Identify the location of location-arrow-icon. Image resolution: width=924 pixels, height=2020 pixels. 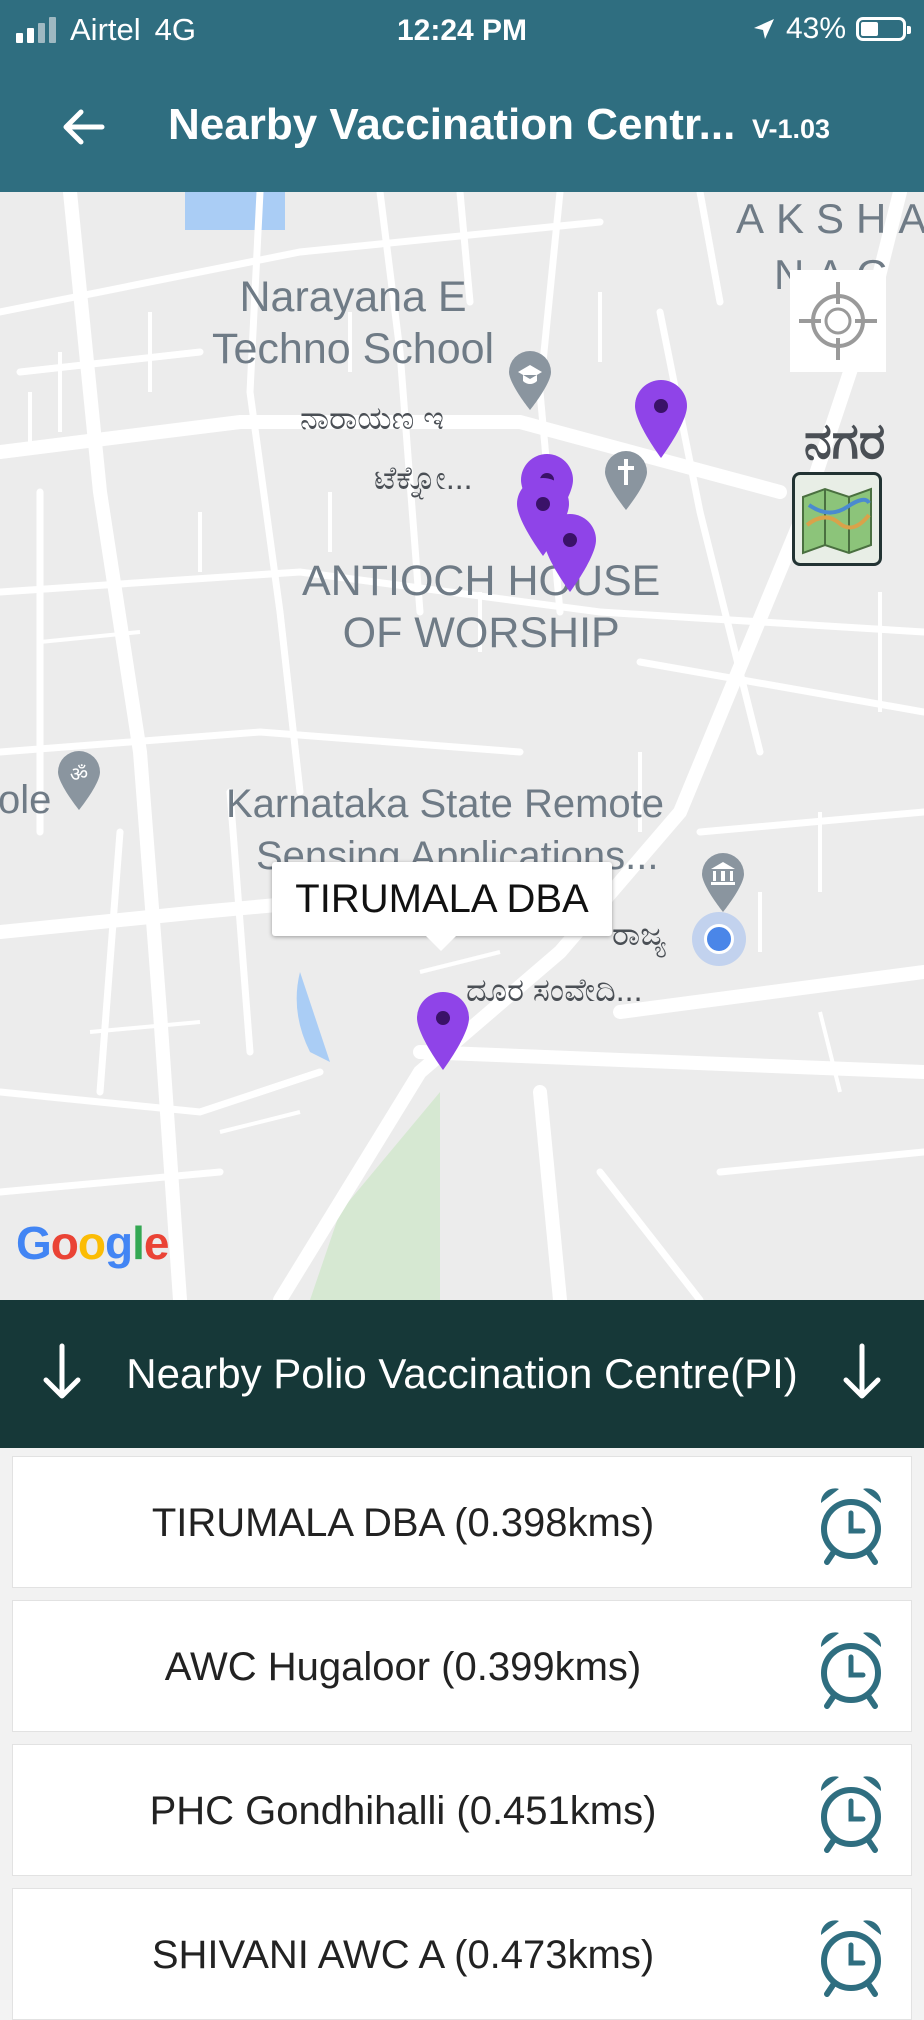
(763, 29).